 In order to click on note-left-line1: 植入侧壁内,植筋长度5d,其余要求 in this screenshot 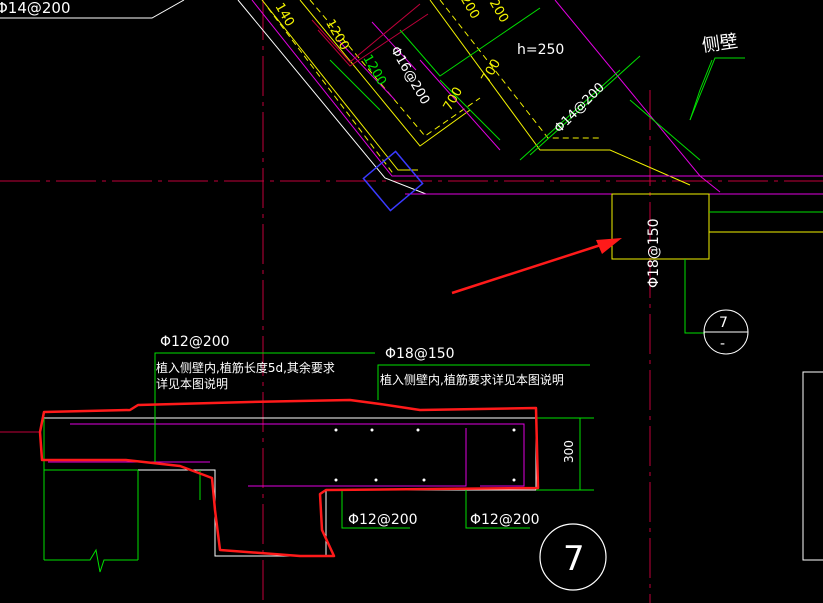, I will do `click(245, 367)`.